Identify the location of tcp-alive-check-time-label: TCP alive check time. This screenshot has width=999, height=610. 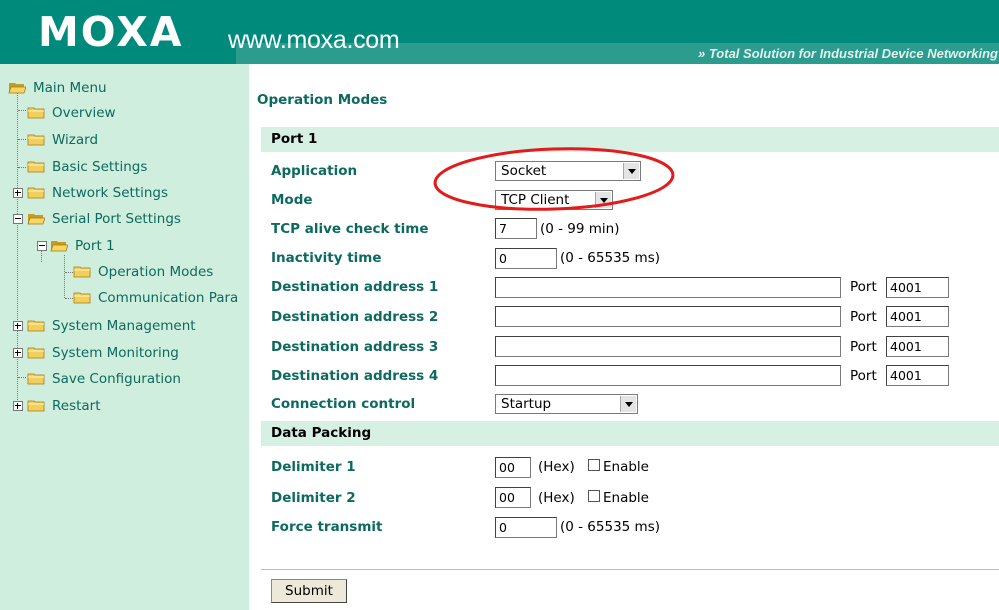
(350, 229).